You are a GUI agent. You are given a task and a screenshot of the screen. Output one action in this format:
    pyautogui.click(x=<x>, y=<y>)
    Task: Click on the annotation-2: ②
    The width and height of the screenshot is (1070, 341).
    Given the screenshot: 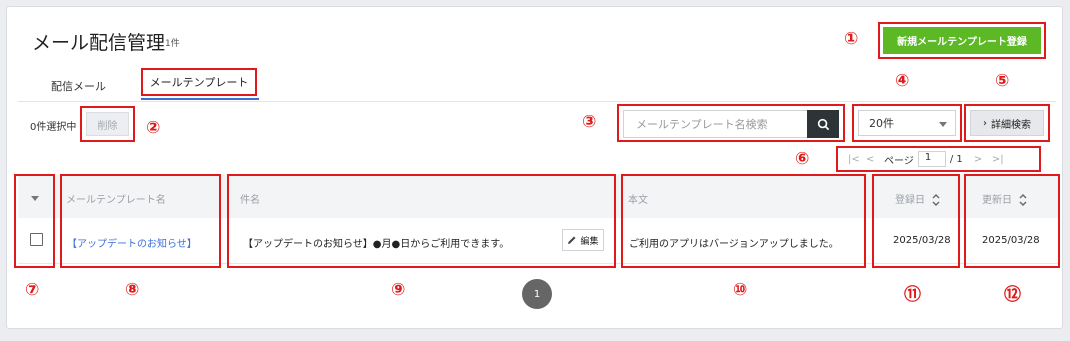 What is the action you would take?
    pyautogui.click(x=153, y=128)
    